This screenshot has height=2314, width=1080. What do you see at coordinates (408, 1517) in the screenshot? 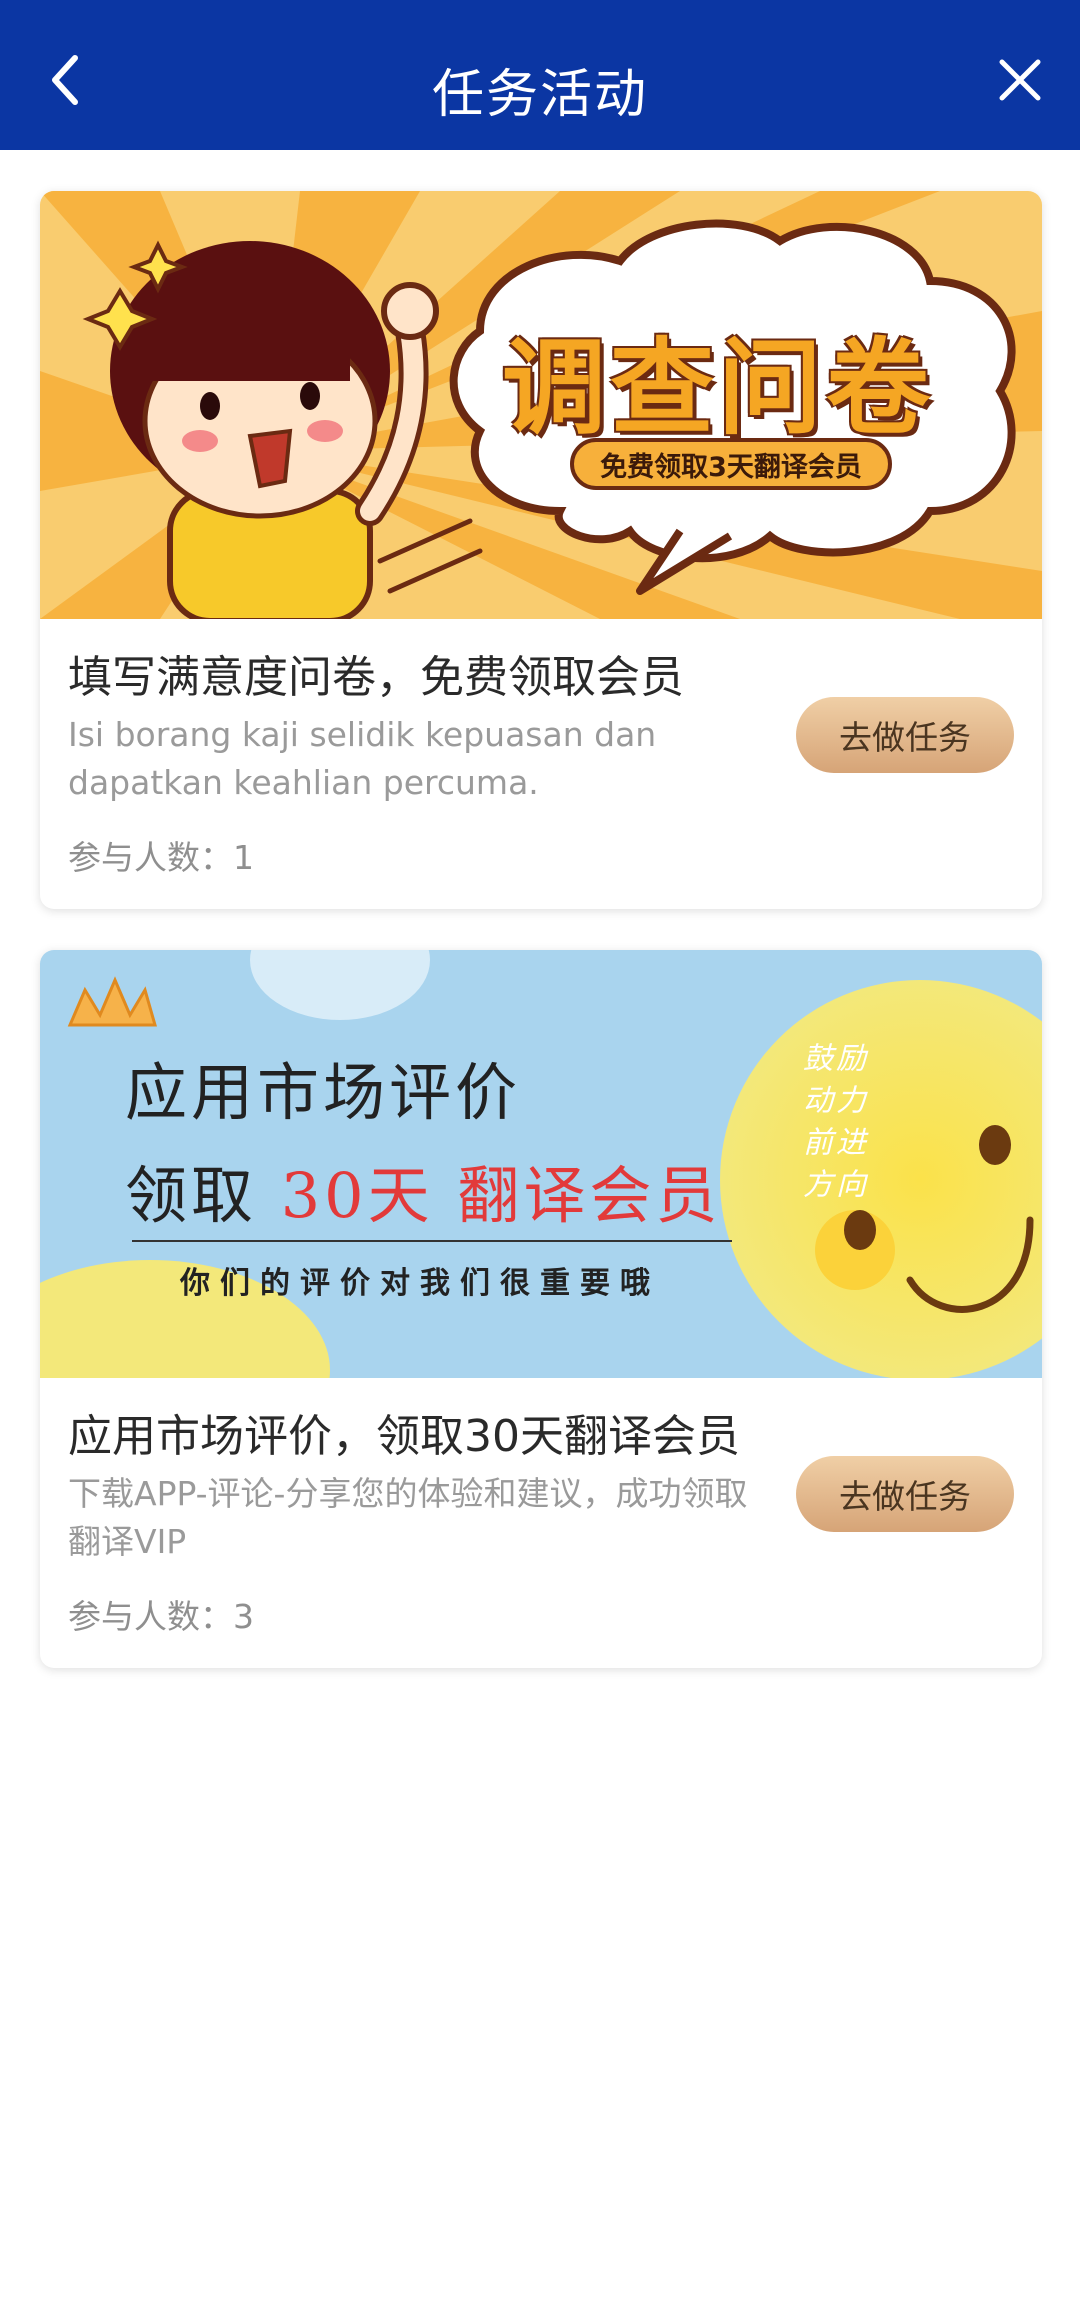
I see `task-description: 下载APP-评论-分享您的体验和建议，成功领取翻译VIP` at bounding box center [408, 1517].